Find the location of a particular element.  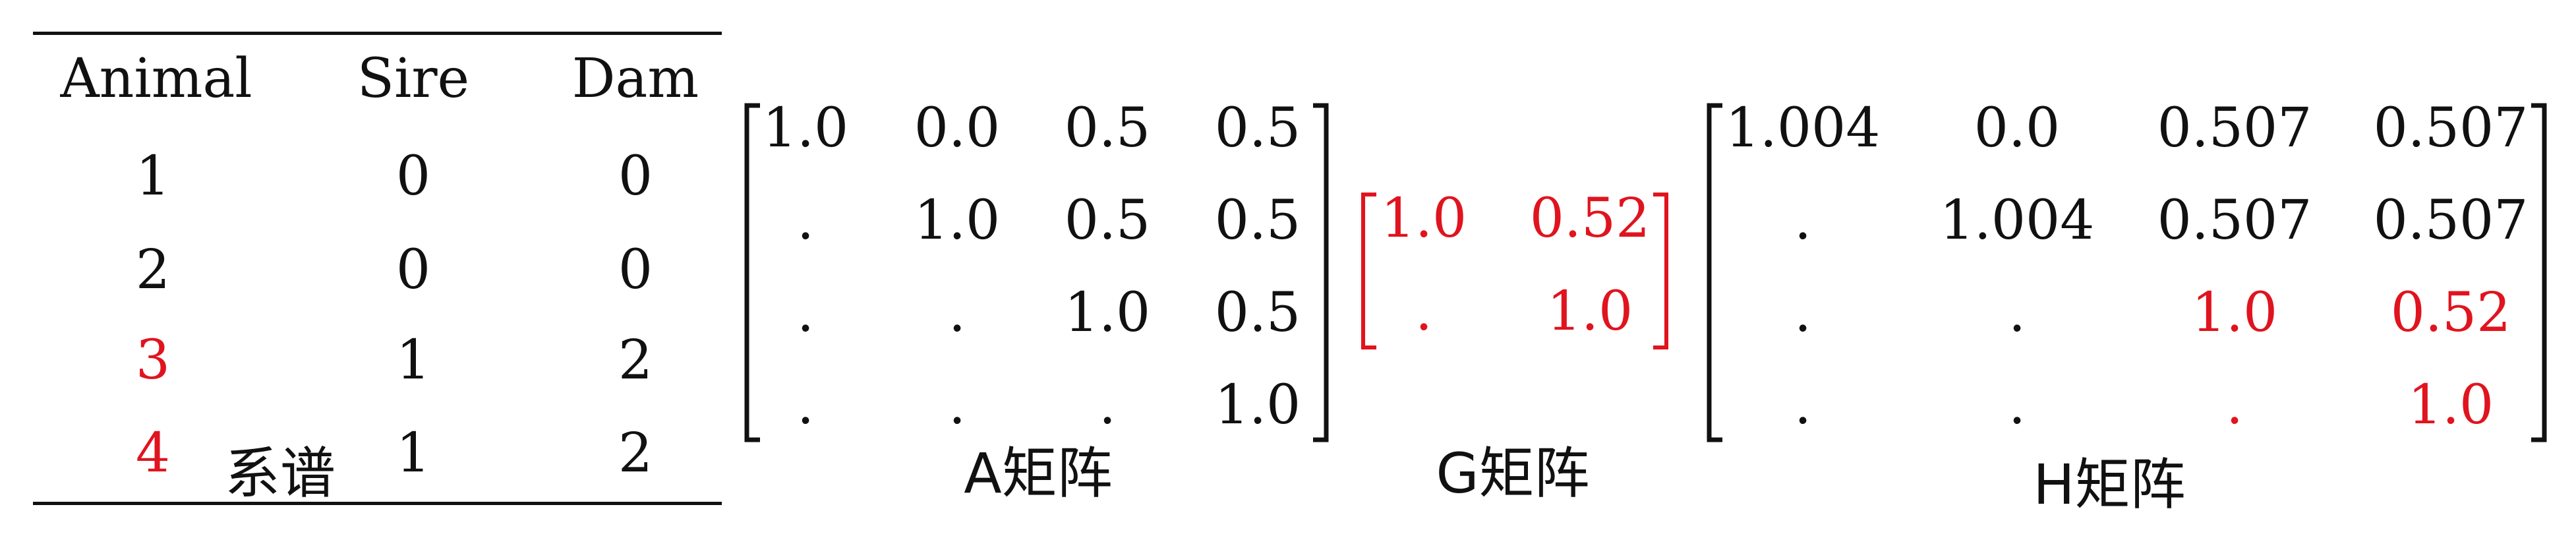

h-cell: 0.0 is located at coordinates (2018, 128).